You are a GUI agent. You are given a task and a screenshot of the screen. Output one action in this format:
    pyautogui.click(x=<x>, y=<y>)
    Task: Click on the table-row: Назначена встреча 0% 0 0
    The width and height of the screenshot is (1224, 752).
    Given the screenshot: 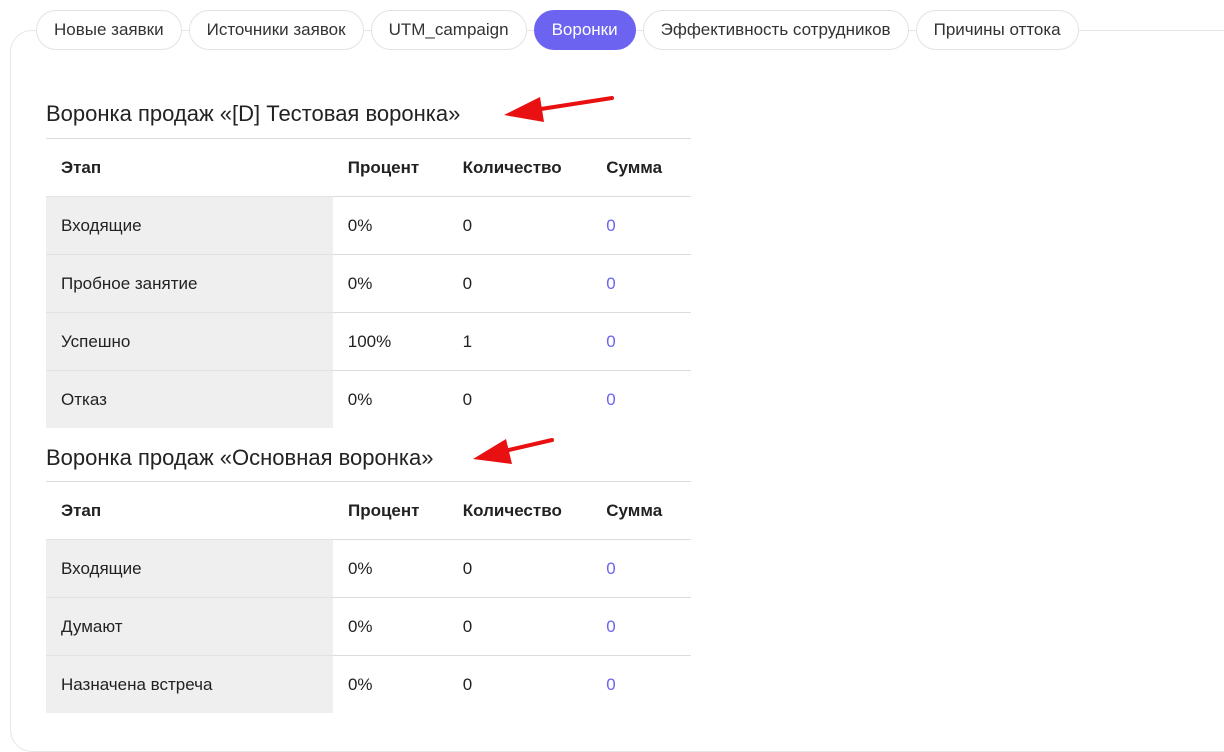 What is the action you would take?
    pyautogui.click(x=368, y=684)
    